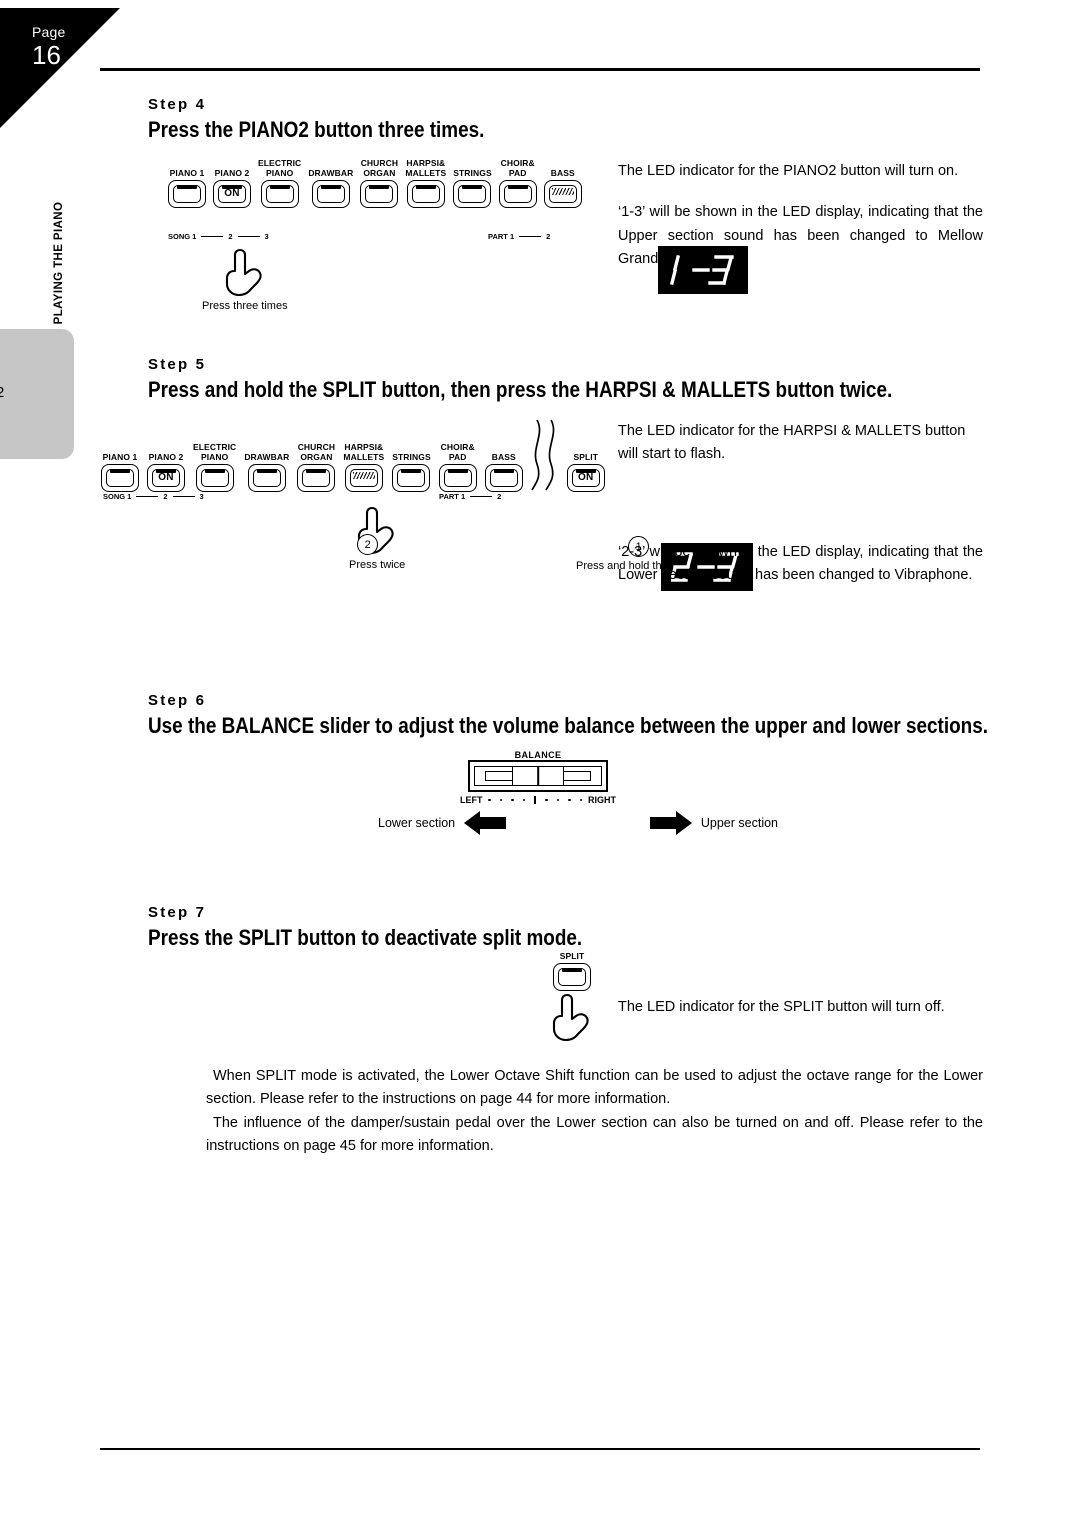 The width and height of the screenshot is (1080, 1527). I want to click on panel-button-split: SPLIT ON, so click(585, 467).